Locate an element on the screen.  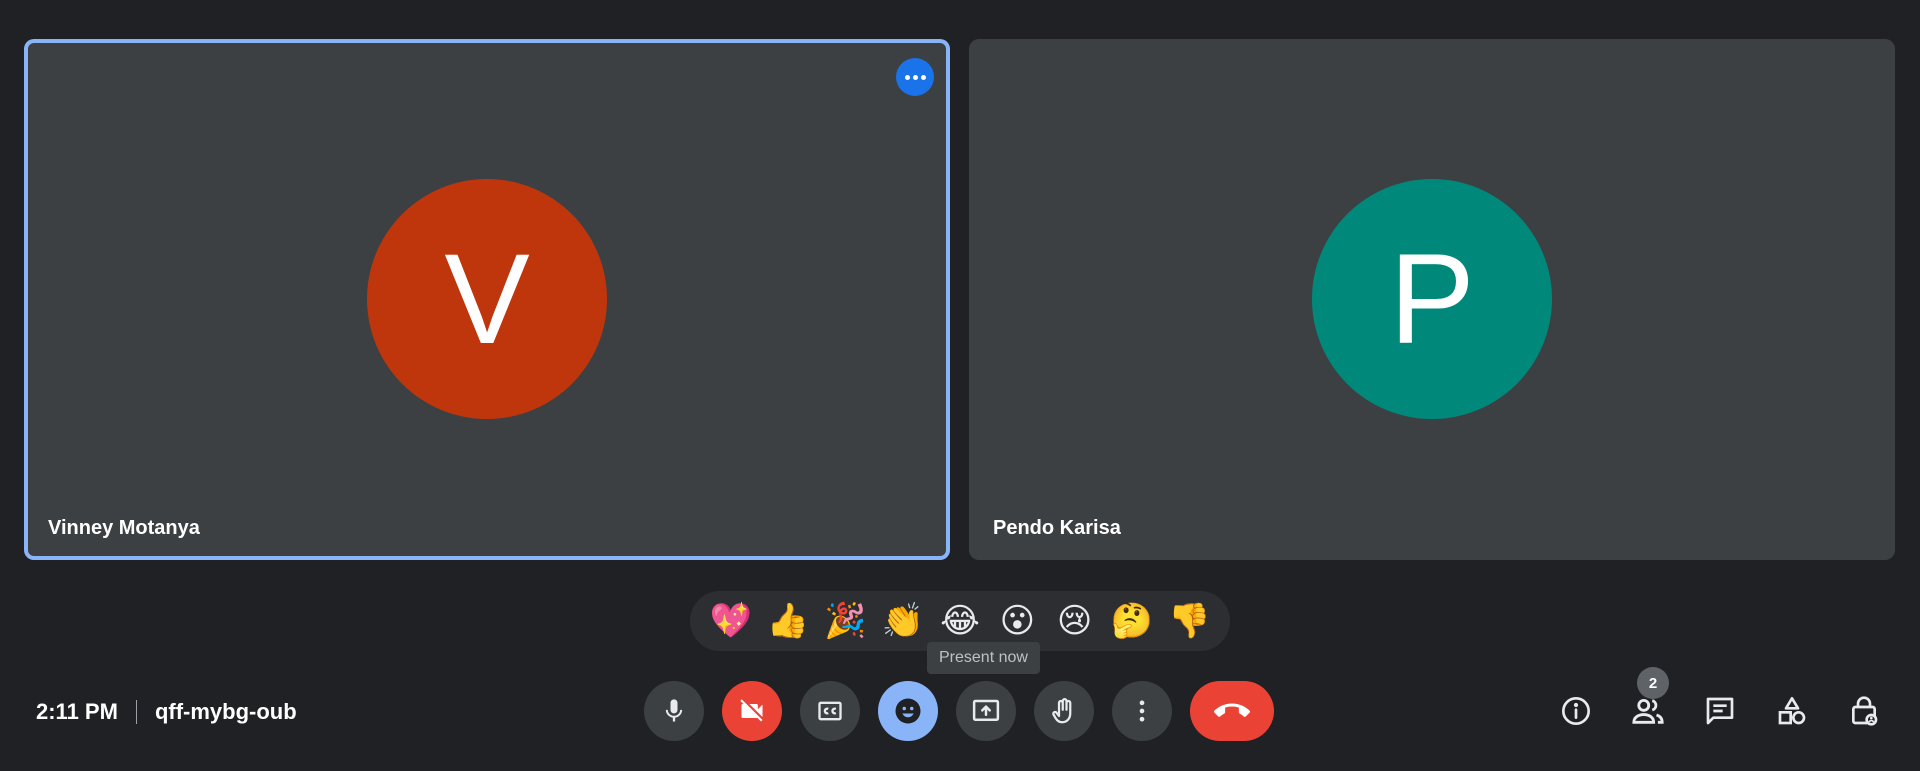
hang-up-icon is located at coordinates (1232, 710).